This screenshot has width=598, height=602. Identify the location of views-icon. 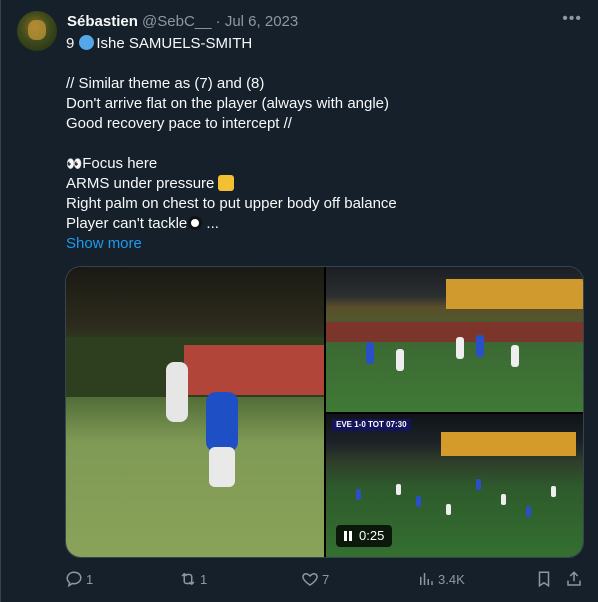
(426, 579).